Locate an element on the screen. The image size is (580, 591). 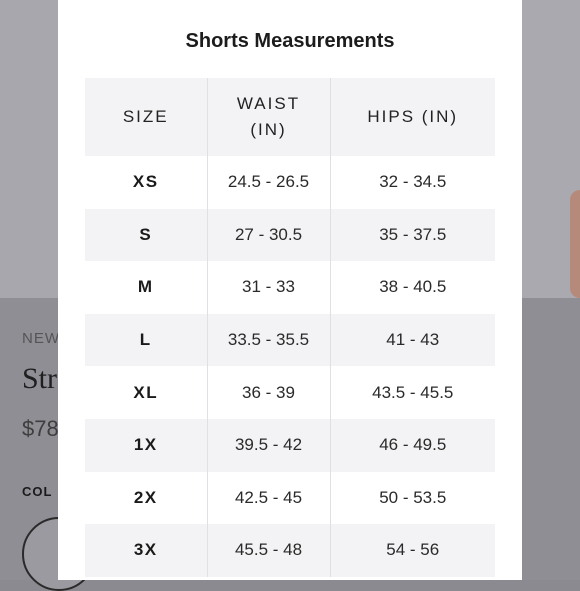
hips-cell: 38 - 40.5 is located at coordinates (412, 287).